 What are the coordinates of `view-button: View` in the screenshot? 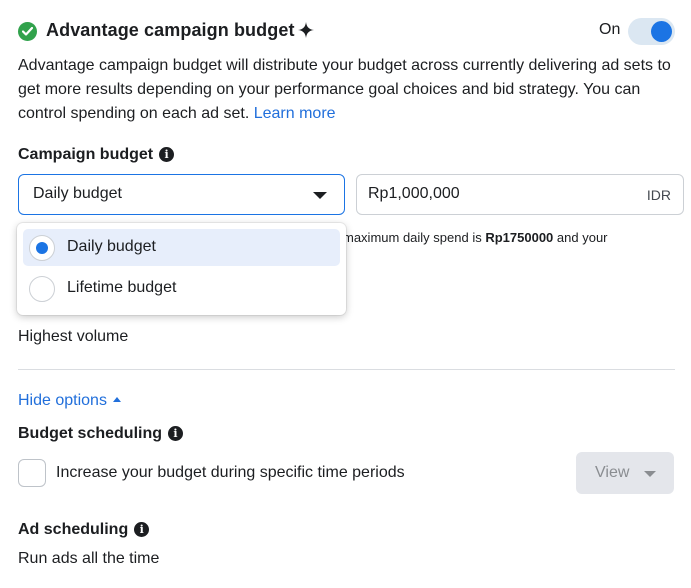 It's located at (625, 473).